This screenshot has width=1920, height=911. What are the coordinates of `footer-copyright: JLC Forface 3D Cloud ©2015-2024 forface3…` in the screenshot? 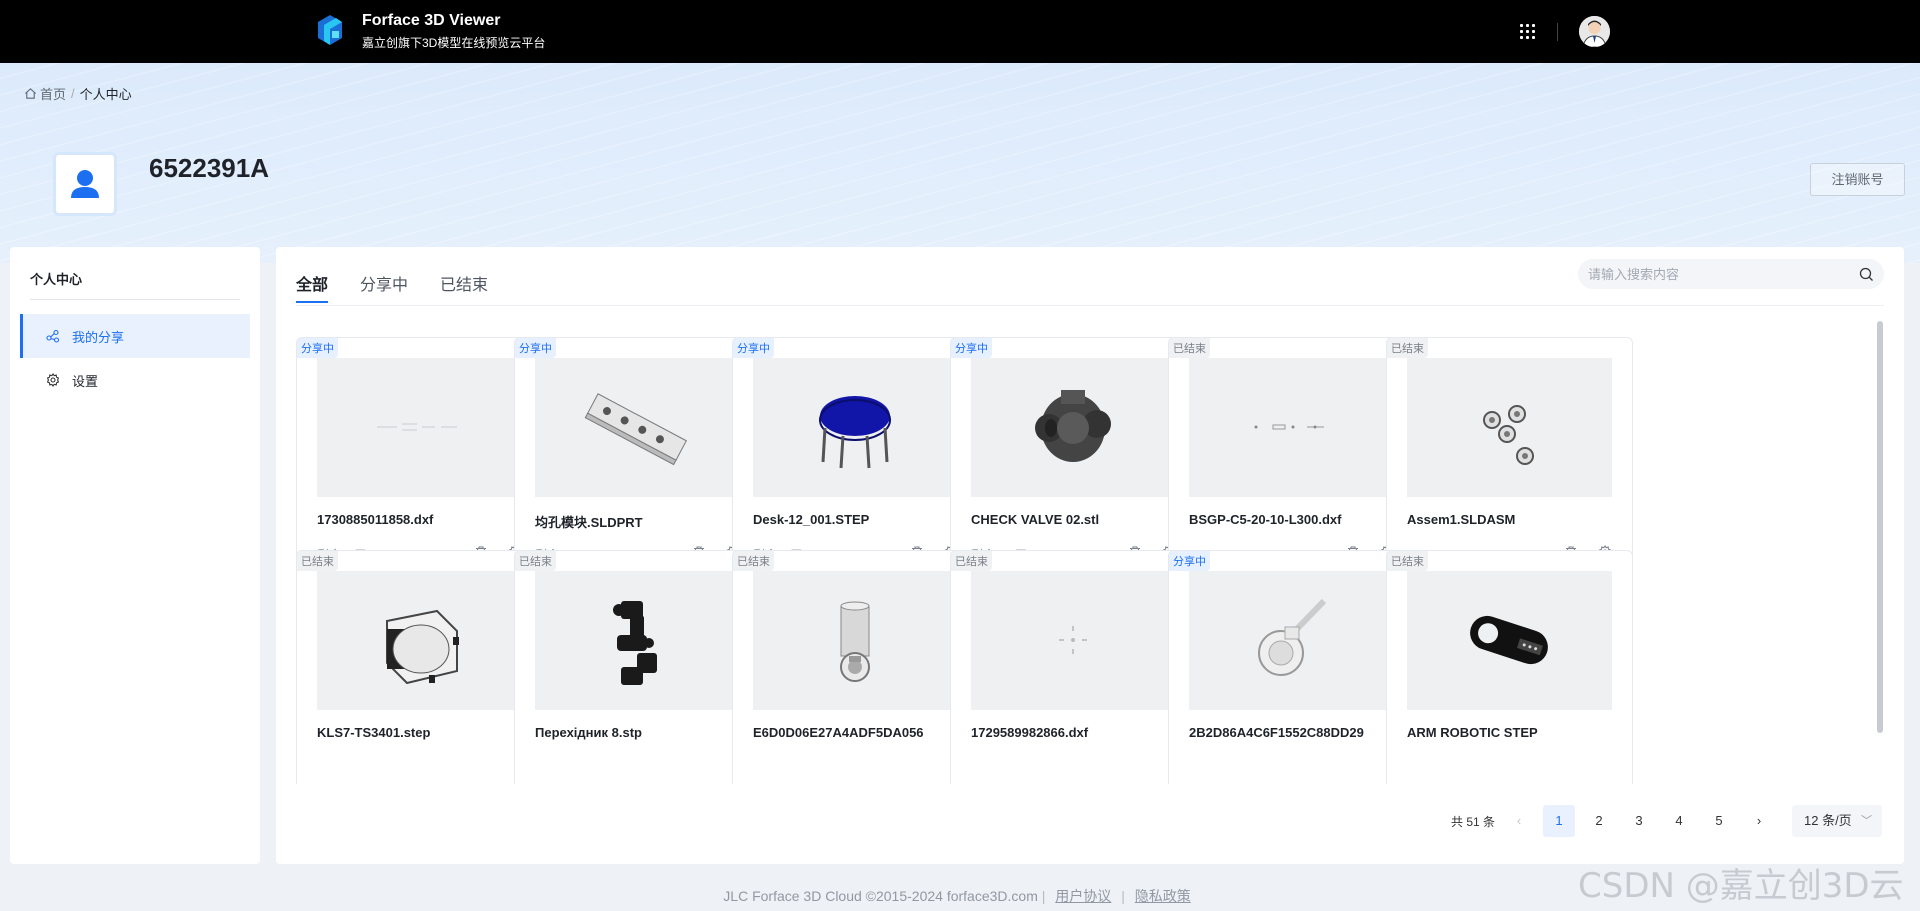 It's located at (880, 896).